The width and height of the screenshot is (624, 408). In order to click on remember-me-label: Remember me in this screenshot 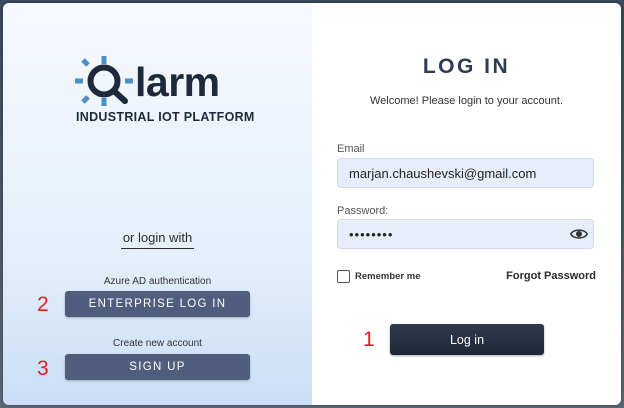, I will do `click(388, 276)`.